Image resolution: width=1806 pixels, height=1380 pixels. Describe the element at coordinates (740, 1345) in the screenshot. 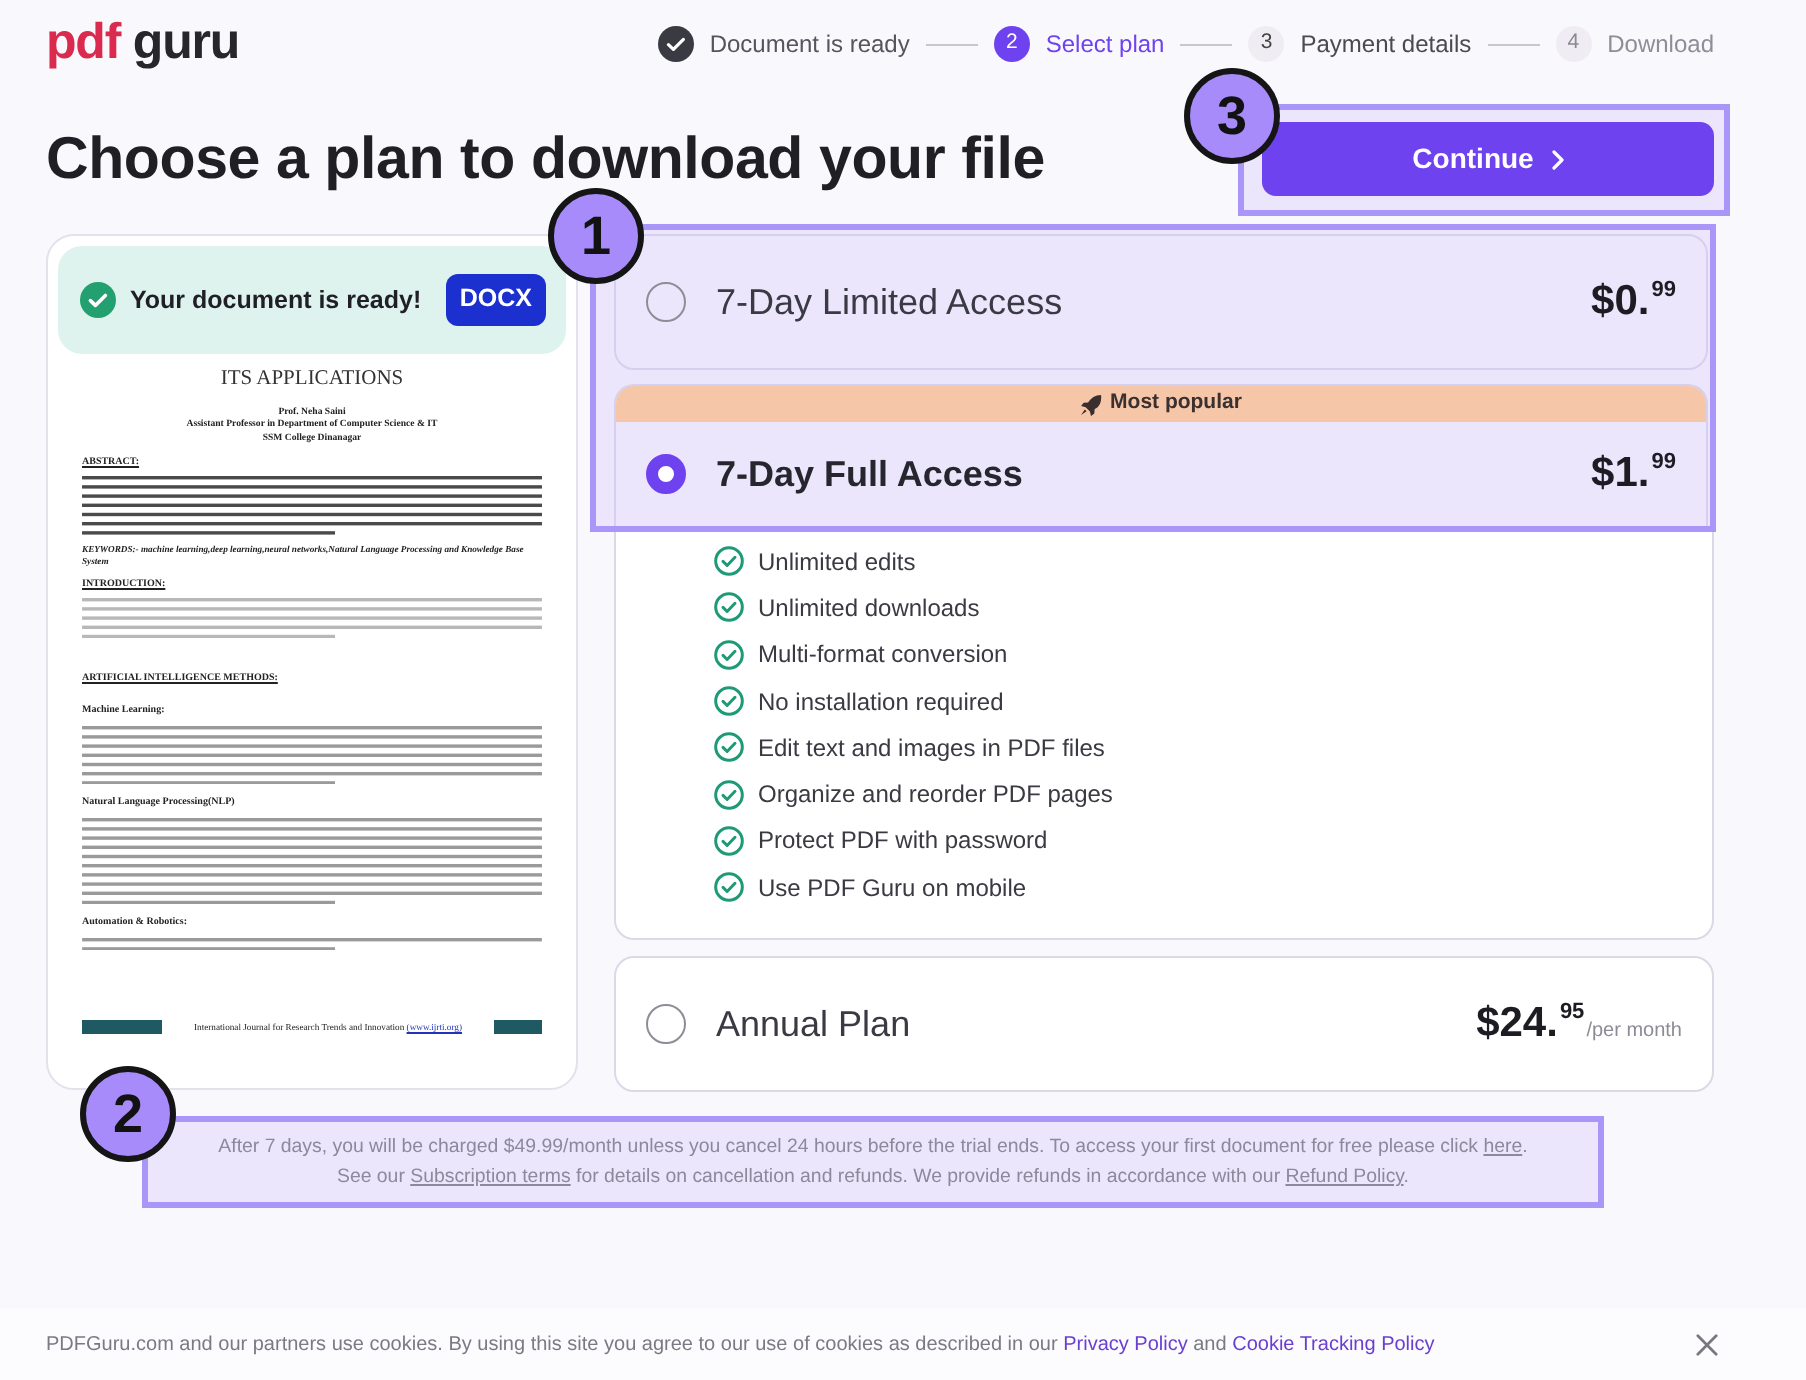

I see `cookie-notice-text: PDFGuru.com and our partners use cookies. By using this site you agree to our use of cookies as described in our Privacy Policy and Cookie Tracking Policy` at that location.